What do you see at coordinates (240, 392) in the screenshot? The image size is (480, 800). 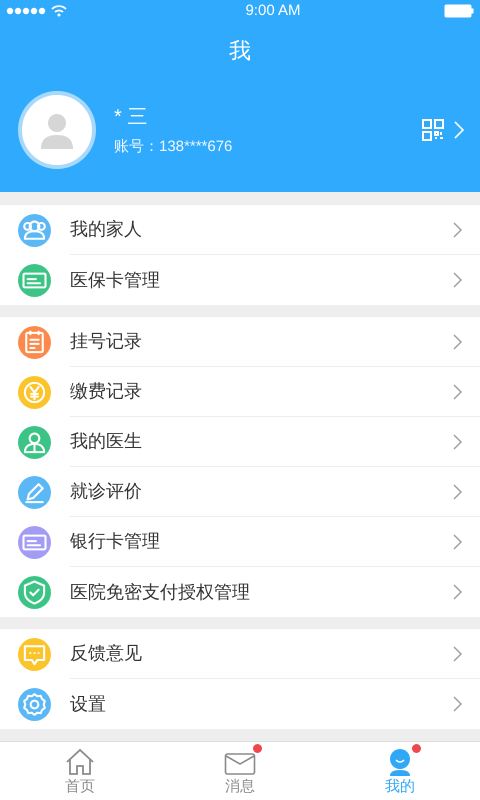 I see `menu-item: 缴费记录` at bounding box center [240, 392].